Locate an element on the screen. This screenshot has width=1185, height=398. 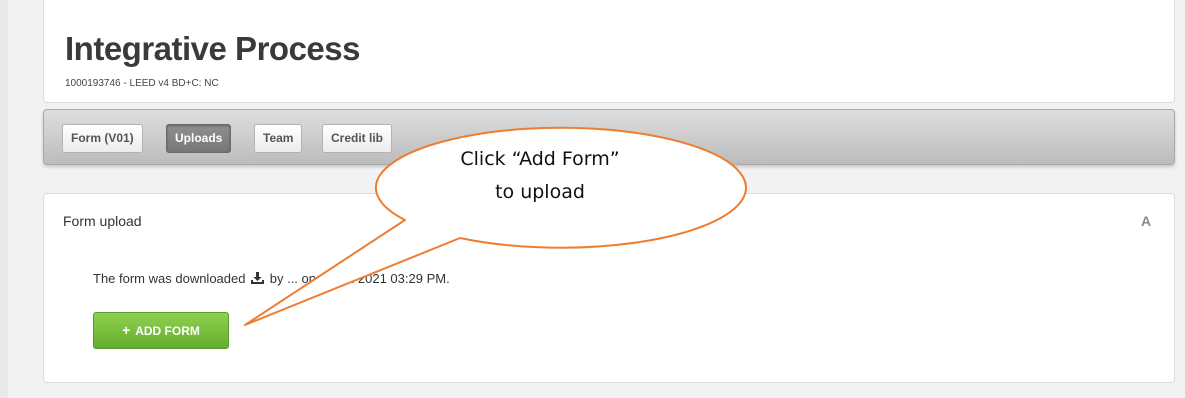
download-status-suffix: by ... on 21 Jul 2021 03:29 PM. is located at coordinates (359, 278).